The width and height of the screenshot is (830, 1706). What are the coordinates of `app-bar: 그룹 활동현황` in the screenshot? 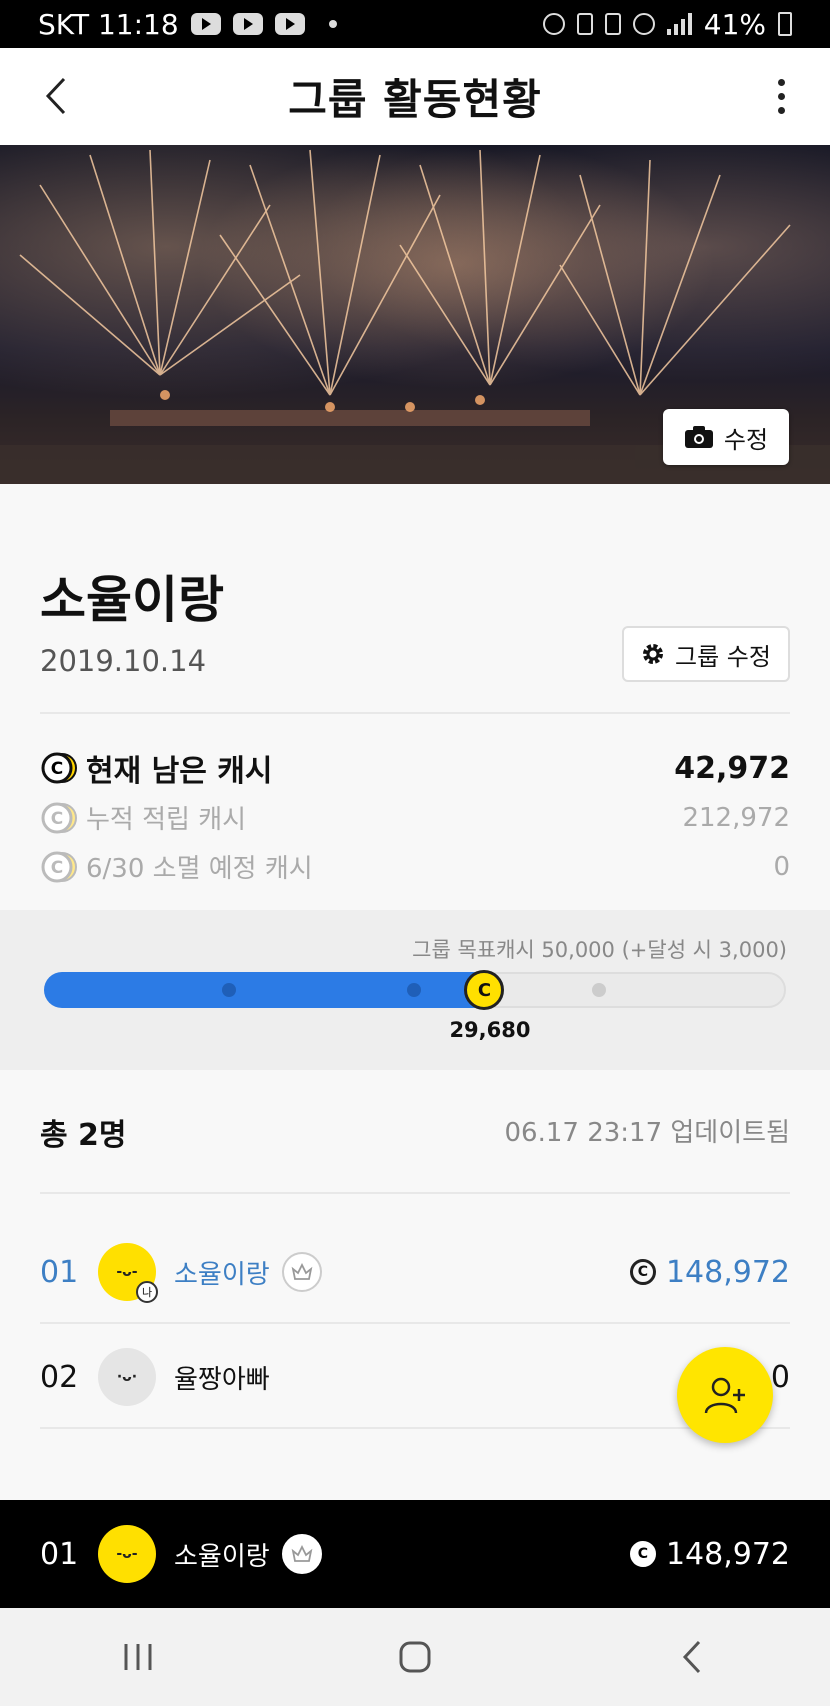 It's located at (415, 96).